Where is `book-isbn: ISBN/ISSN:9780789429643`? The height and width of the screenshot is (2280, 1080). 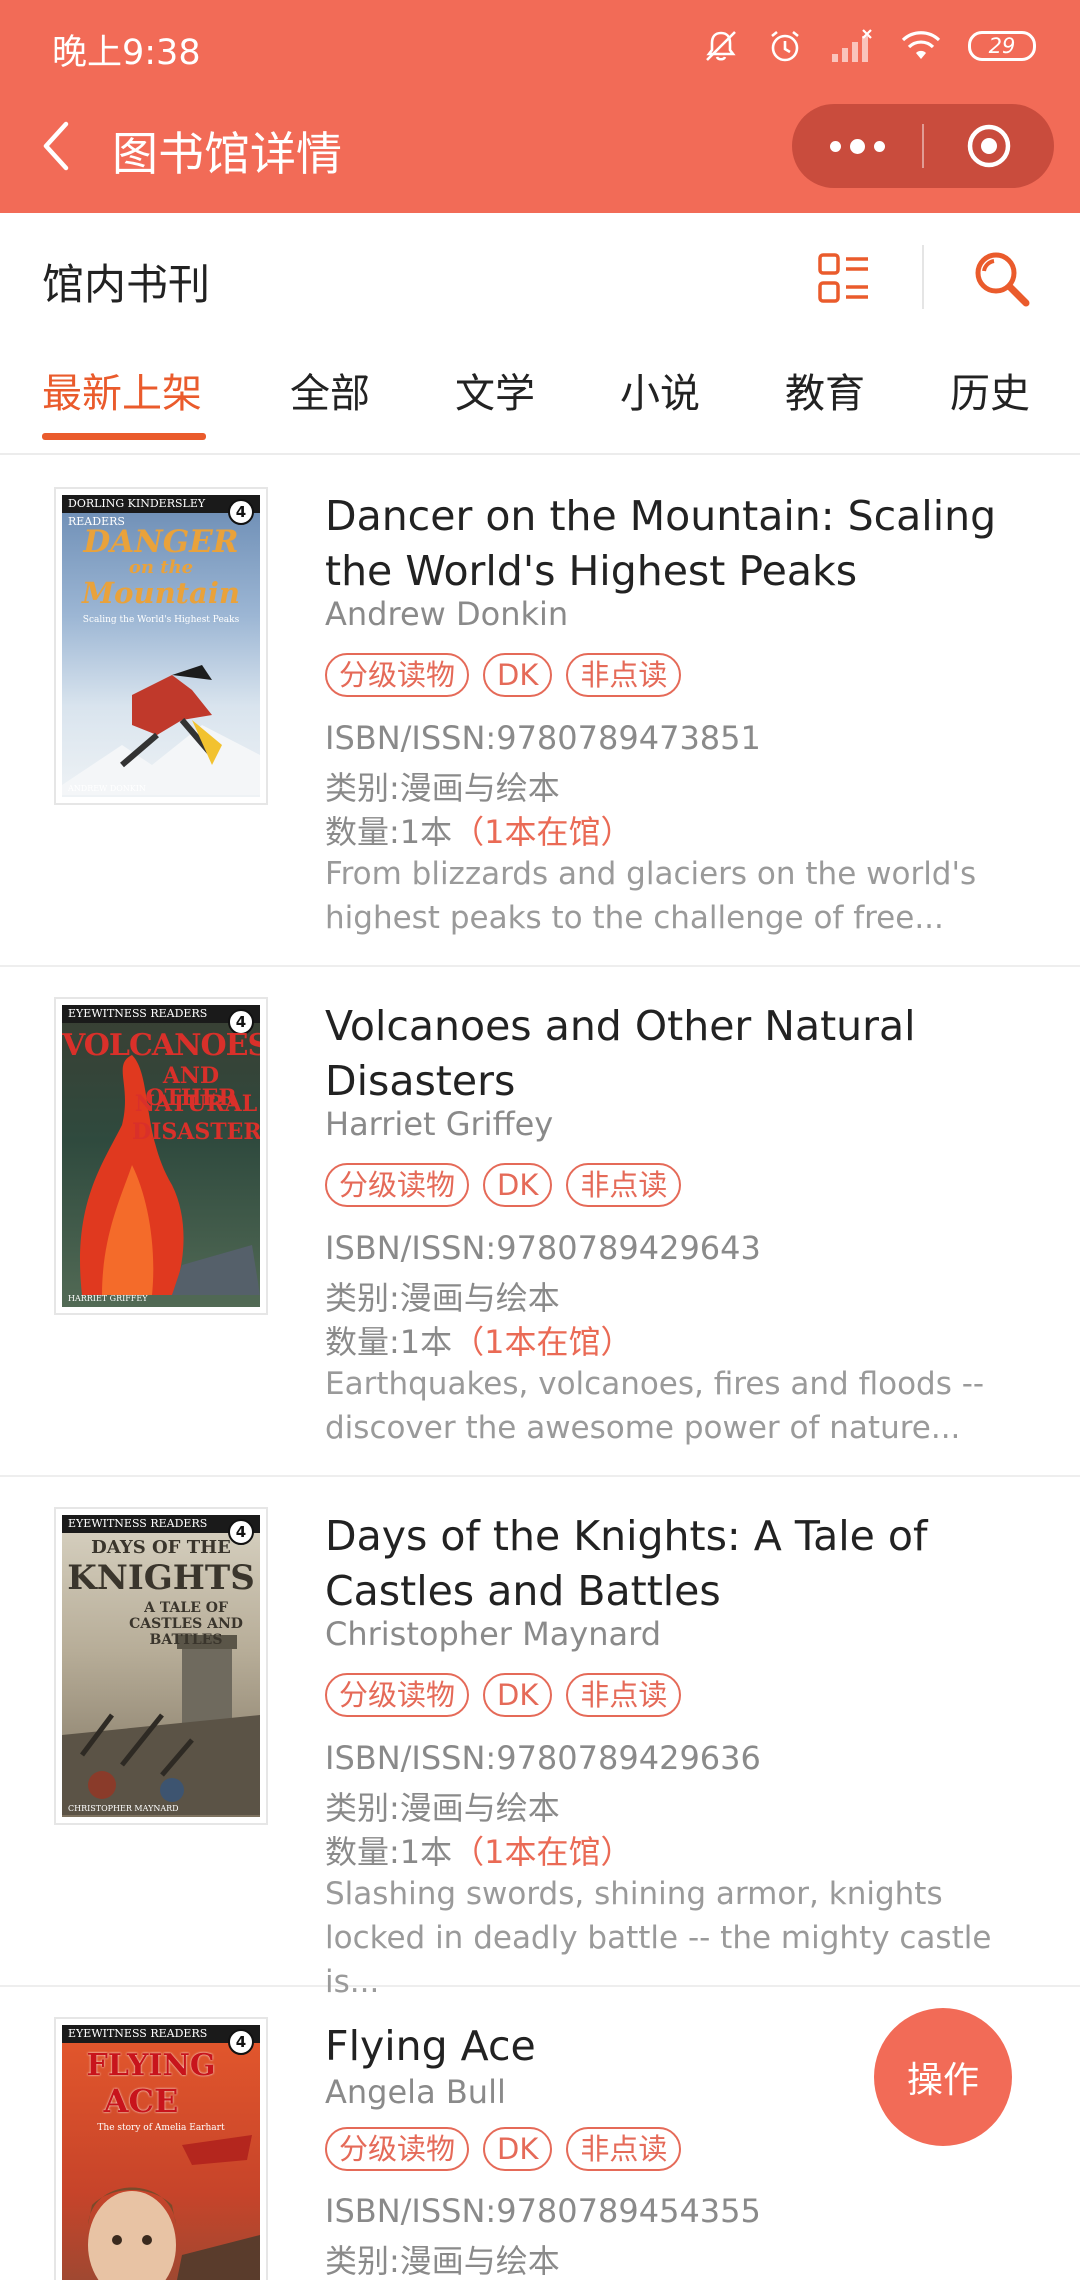 book-isbn: ISBN/ISSN:9780789429643 is located at coordinates (543, 1248).